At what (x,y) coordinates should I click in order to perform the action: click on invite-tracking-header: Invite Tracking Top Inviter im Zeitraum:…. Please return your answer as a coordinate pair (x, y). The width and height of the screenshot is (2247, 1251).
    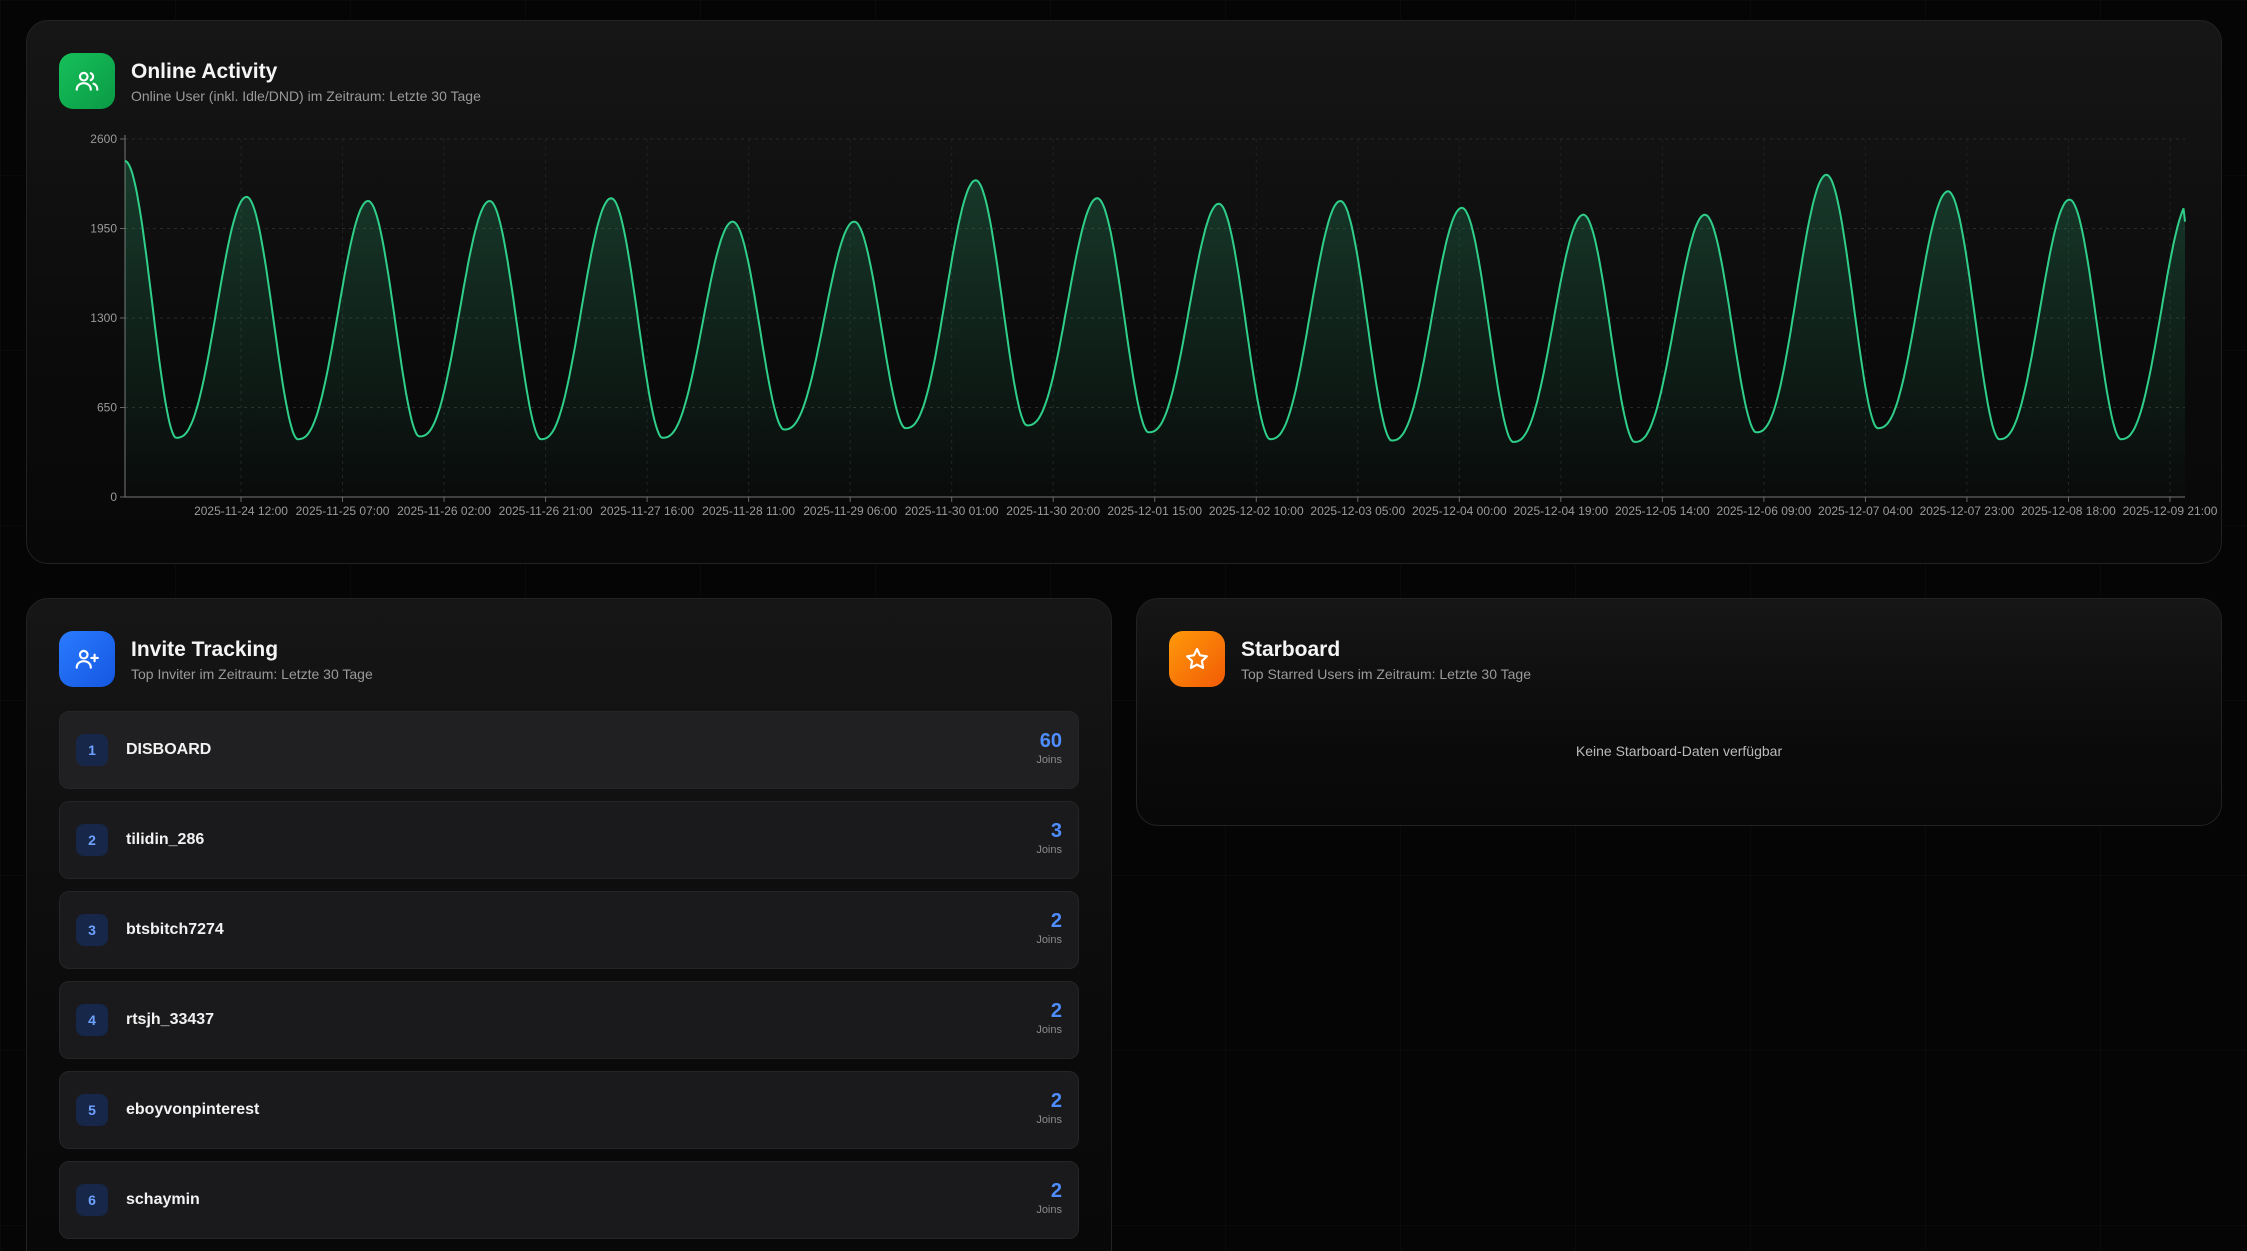
    Looking at the image, I should click on (216, 659).